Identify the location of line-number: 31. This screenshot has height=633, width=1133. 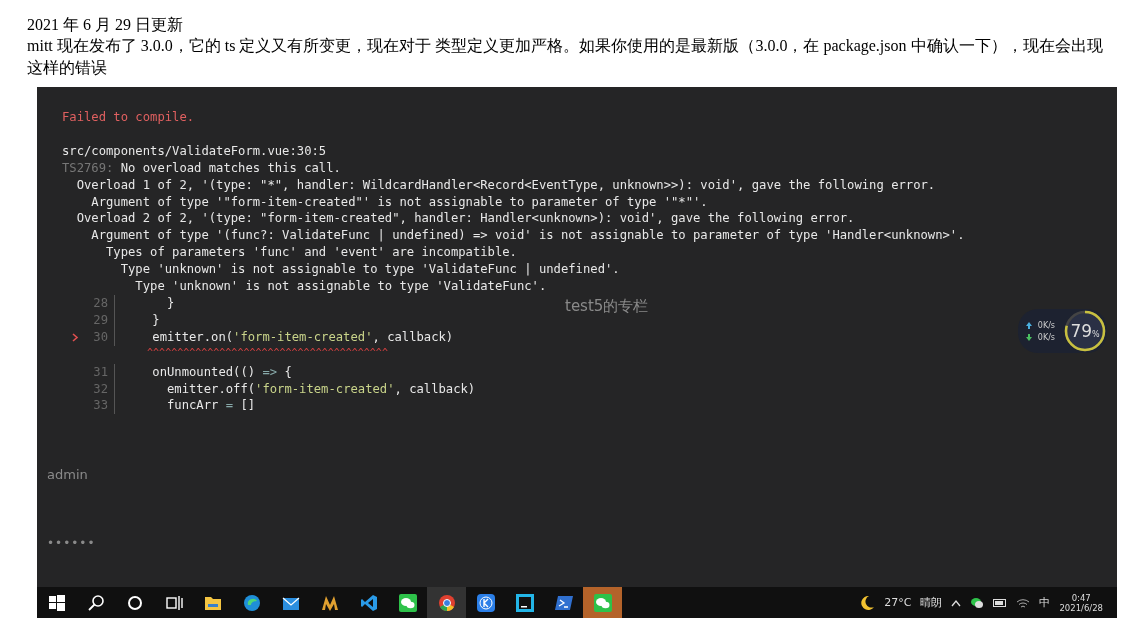
(88, 372).